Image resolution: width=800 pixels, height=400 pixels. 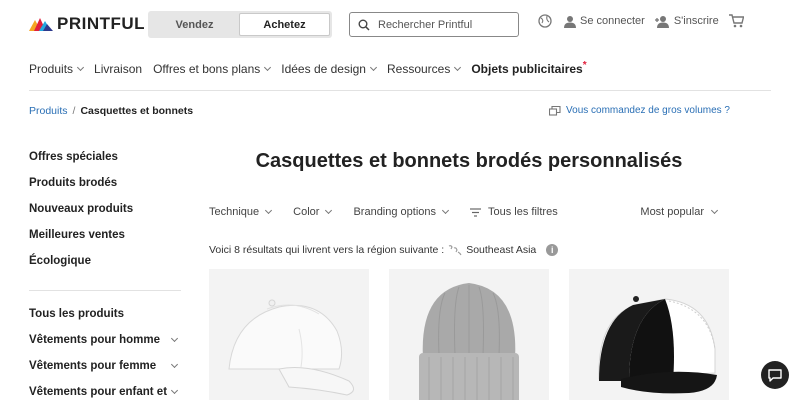 I want to click on bulk-order-icon, so click(x=555, y=110).